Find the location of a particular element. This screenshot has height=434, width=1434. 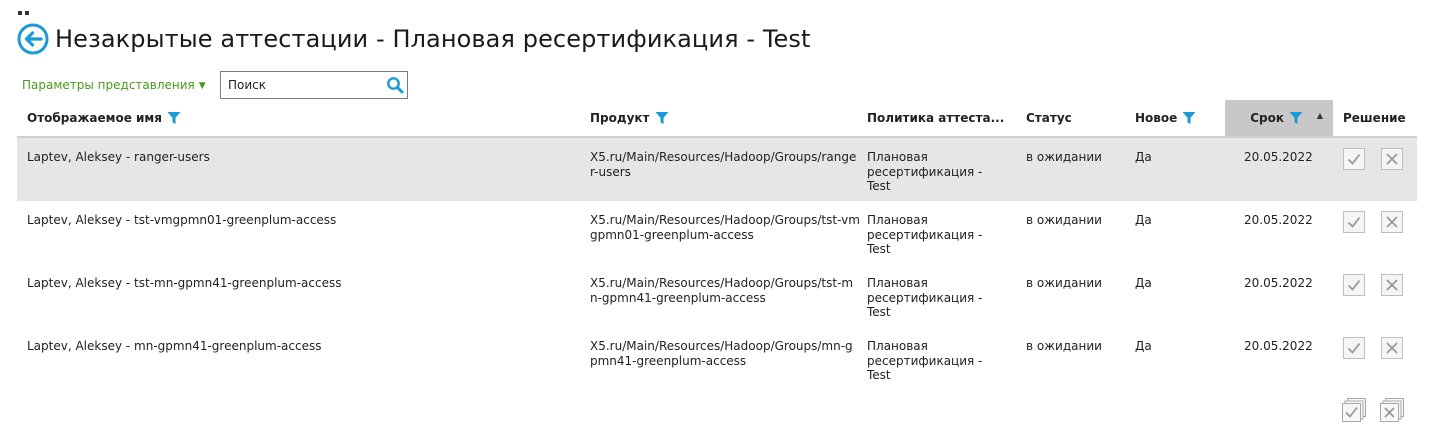

caret-down-icon: ▼ is located at coordinates (202, 86).